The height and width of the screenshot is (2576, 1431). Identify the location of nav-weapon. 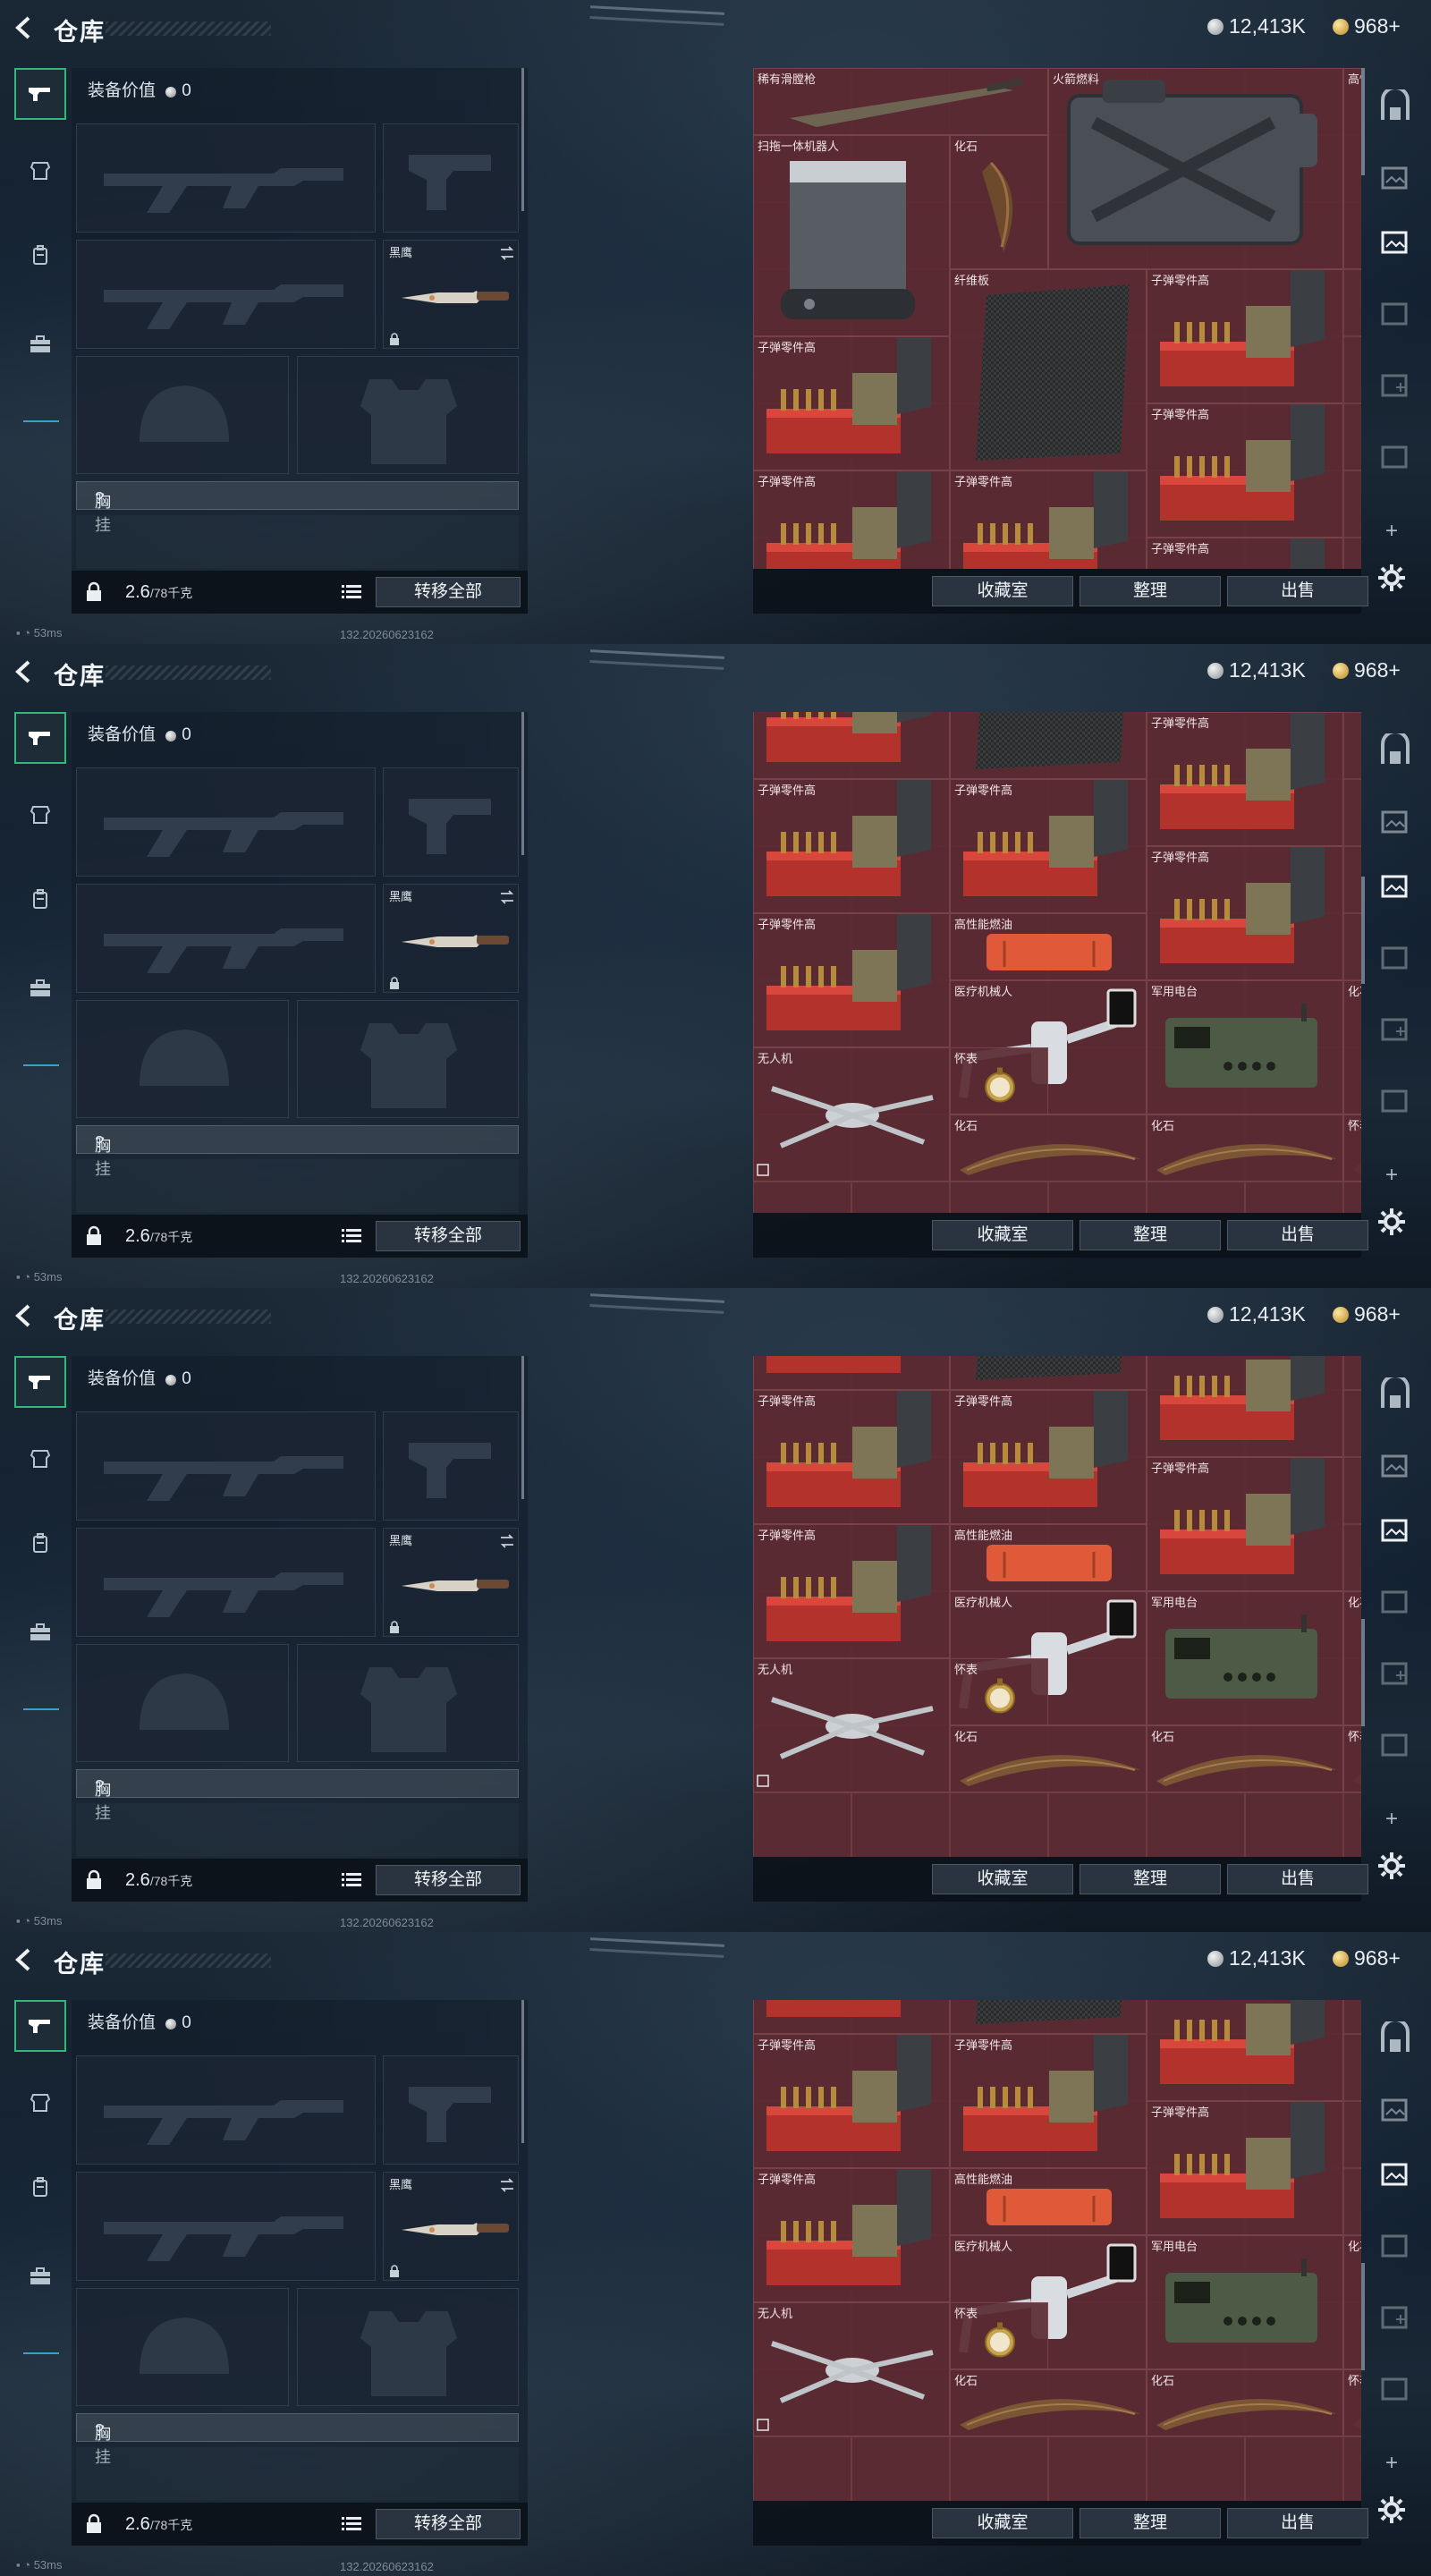
(40, 1382).